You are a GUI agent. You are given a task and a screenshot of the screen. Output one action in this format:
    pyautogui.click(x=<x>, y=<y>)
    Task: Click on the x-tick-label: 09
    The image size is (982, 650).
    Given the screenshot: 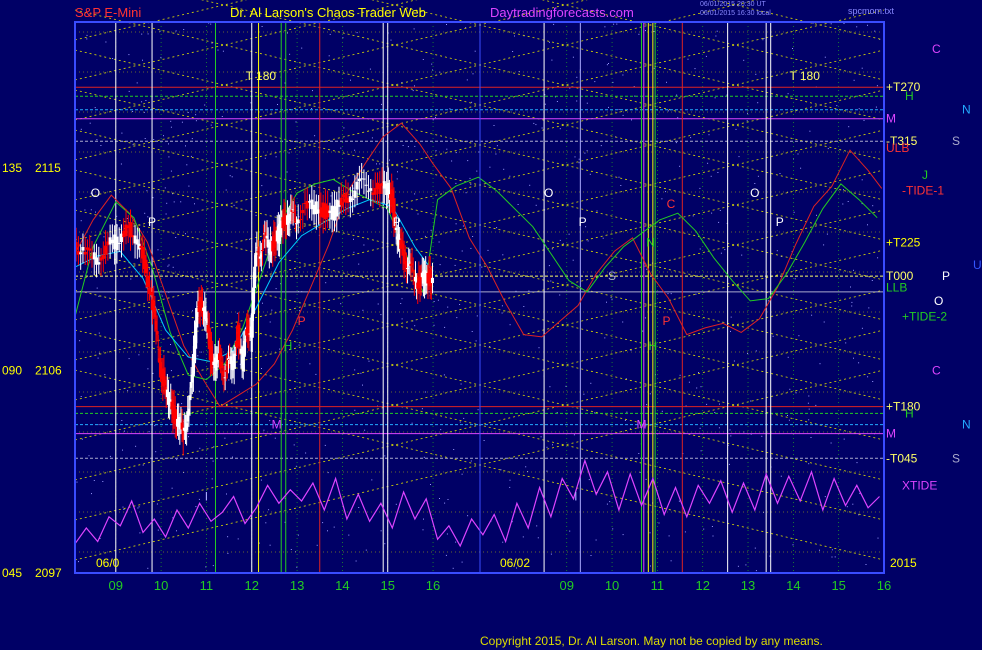 What is the action you would take?
    pyautogui.click(x=116, y=585)
    